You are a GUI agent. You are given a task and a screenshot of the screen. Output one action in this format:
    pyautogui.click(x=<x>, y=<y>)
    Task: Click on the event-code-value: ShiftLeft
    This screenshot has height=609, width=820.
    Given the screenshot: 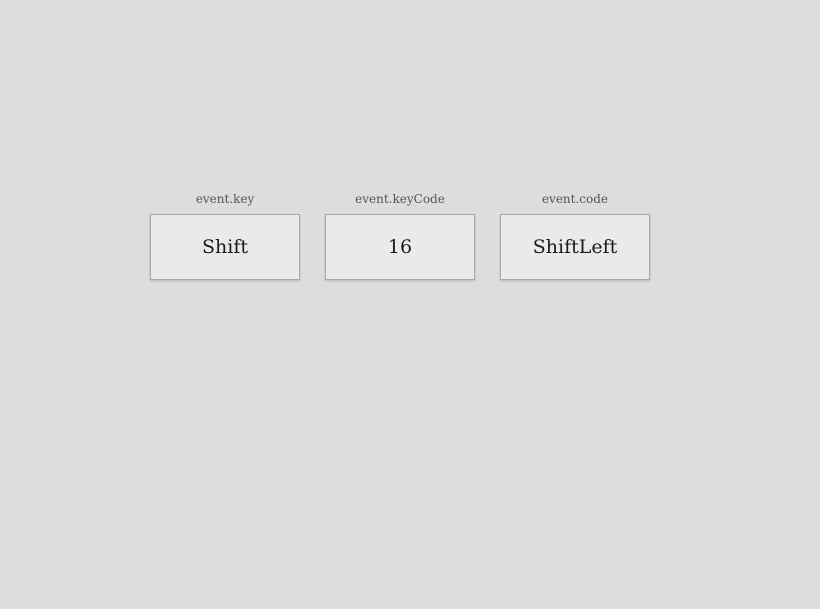 What is the action you would take?
    pyautogui.click(x=575, y=247)
    